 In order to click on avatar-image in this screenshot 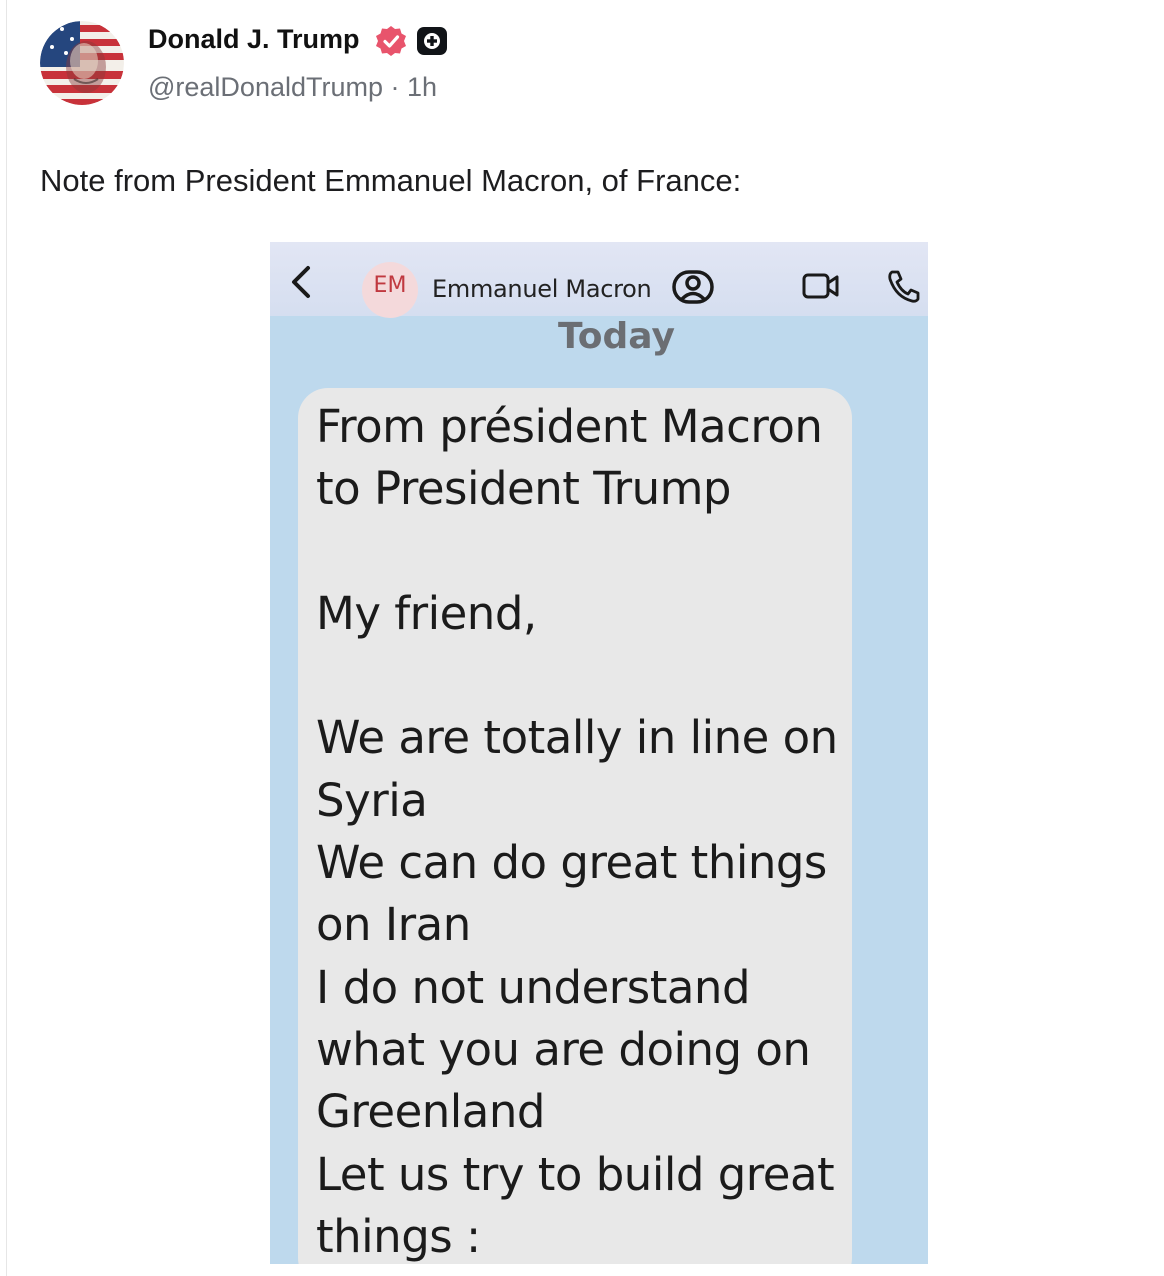, I will do `click(82, 63)`.